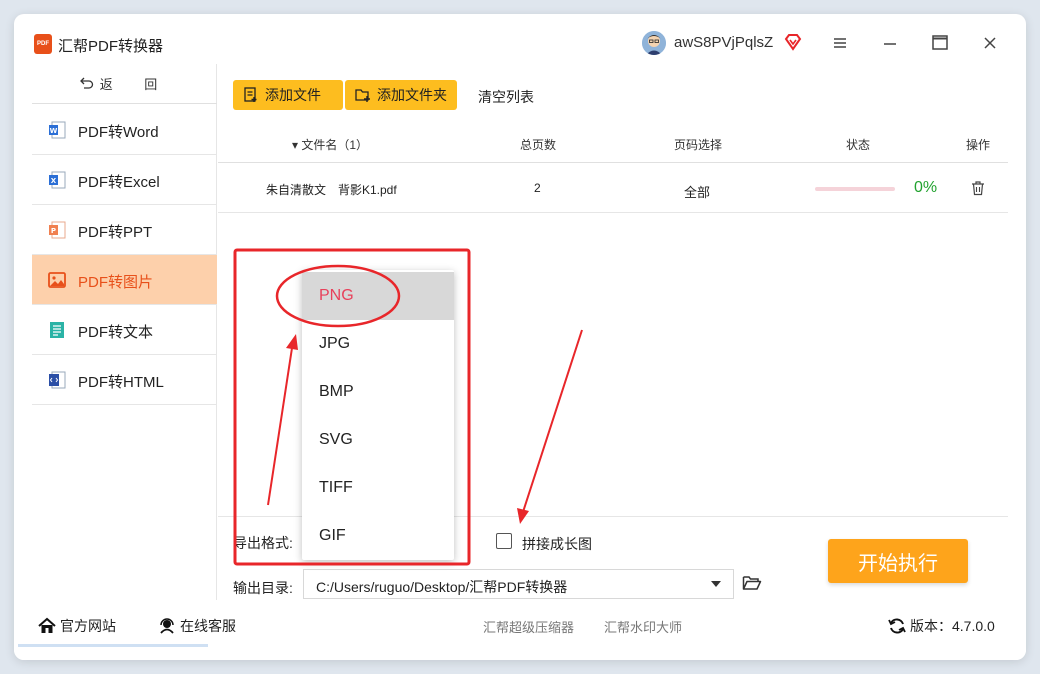 This screenshot has width=1040, height=674. What do you see at coordinates (113, 645) in the screenshot?
I see `scroll-strip` at bounding box center [113, 645].